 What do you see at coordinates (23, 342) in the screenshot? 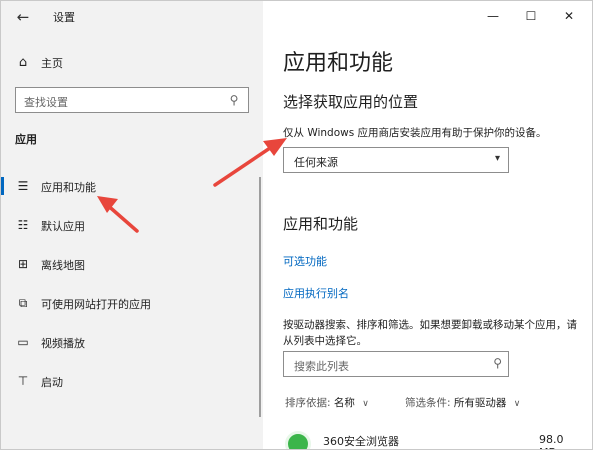
I see `video-icon: ▭` at bounding box center [23, 342].